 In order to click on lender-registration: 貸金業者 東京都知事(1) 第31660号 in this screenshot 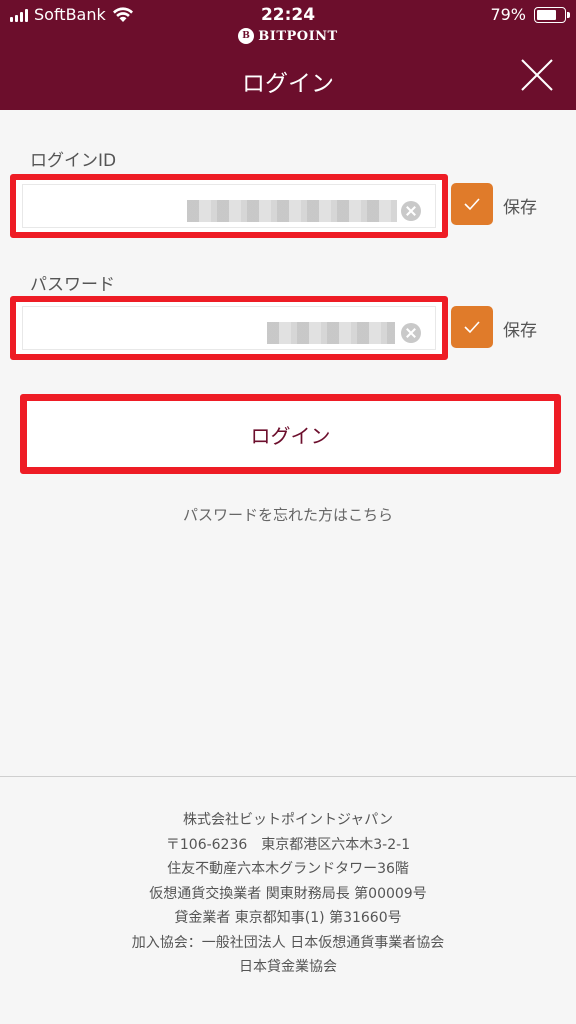, I will do `click(288, 918)`.